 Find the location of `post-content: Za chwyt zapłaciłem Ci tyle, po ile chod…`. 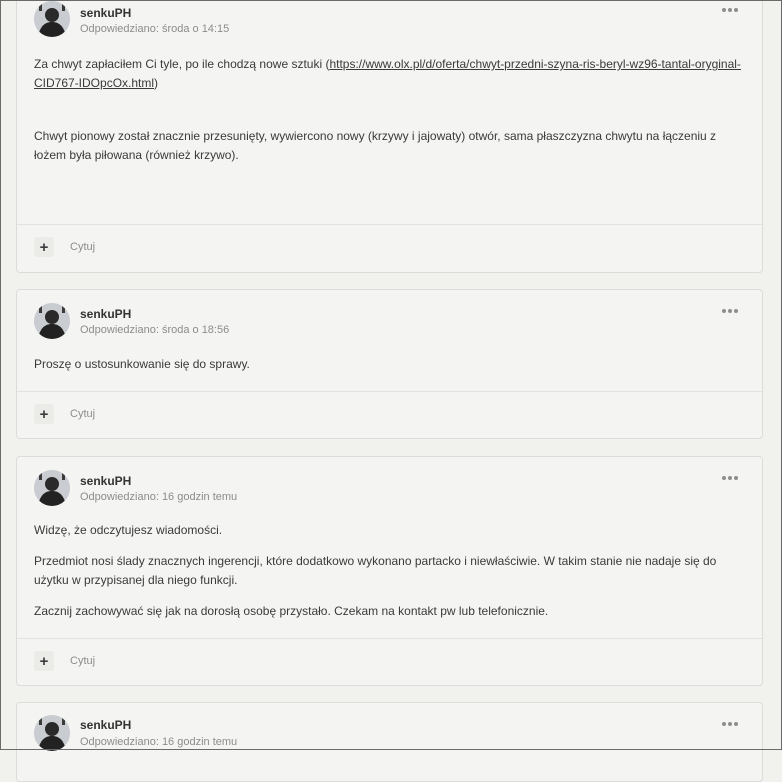

post-content: Za chwyt zapłaciłem Ci tyle, po ile chod… is located at coordinates (389, 107).